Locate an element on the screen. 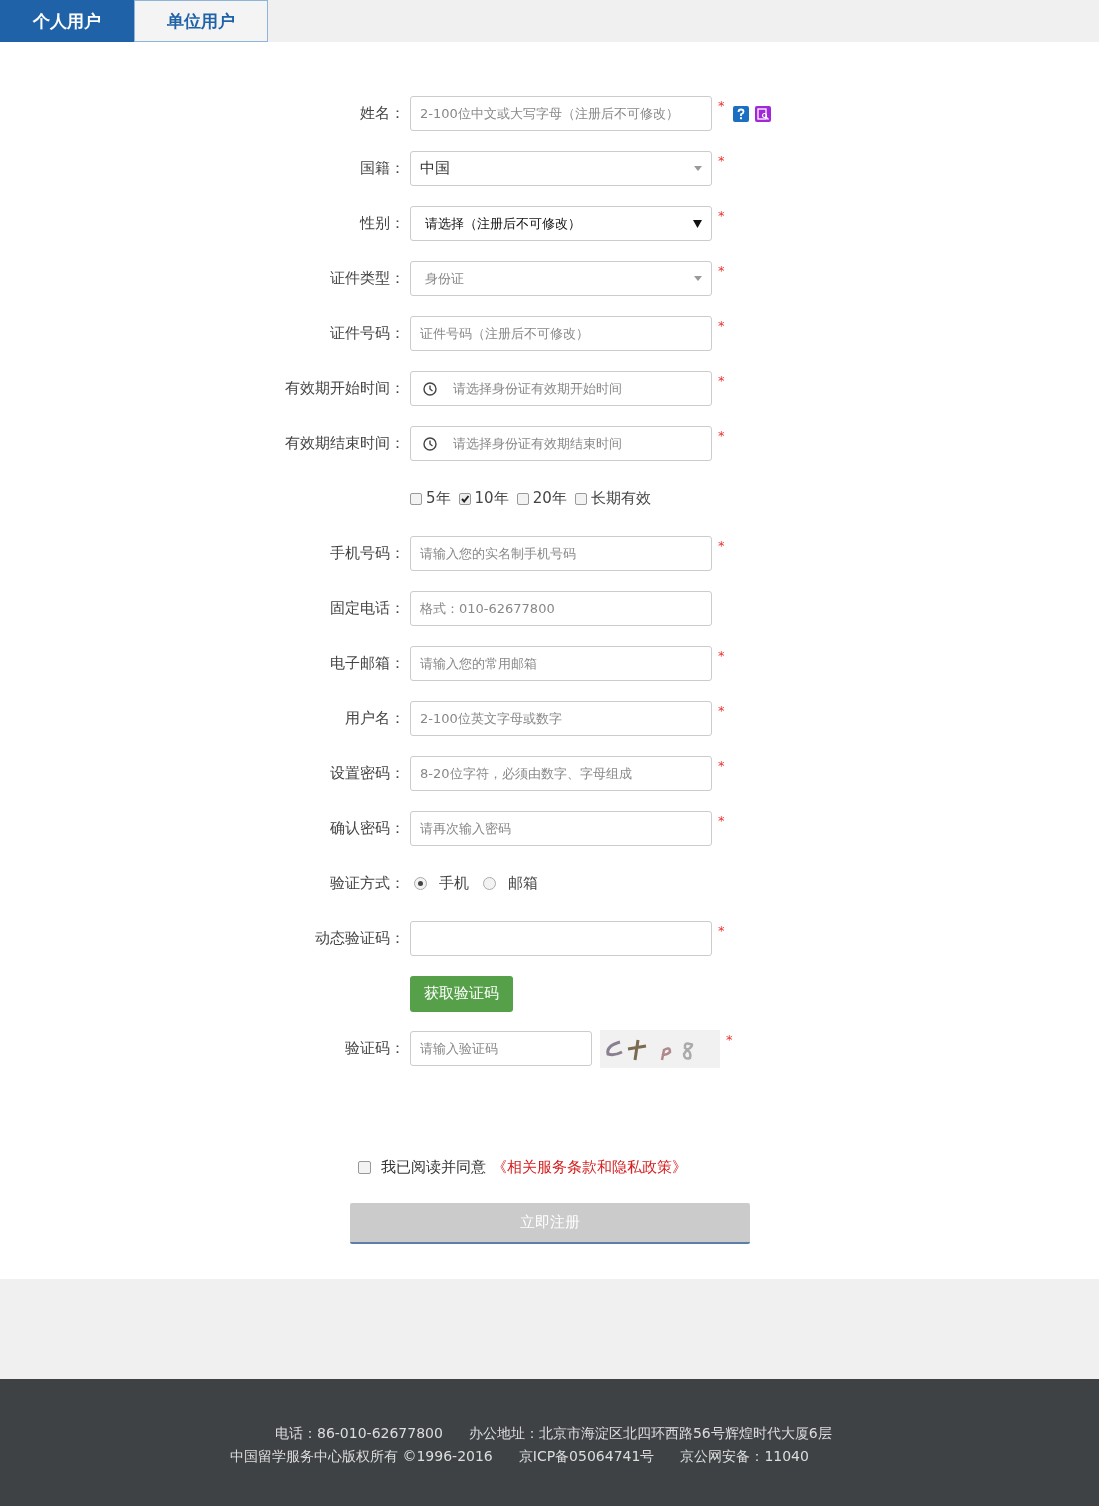  field-label: 证件号码： is located at coordinates (367, 333).